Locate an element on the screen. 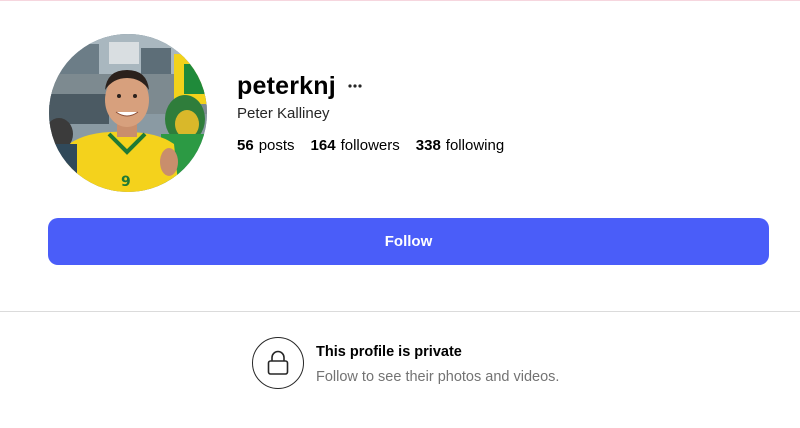 The height and width of the screenshot is (428, 800). avatar-photo: 9 is located at coordinates (128, 113).